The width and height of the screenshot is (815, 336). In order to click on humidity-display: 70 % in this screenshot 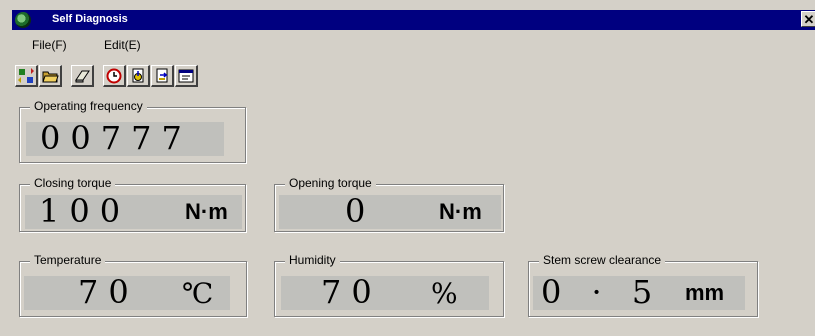, I will do `click(385, 292)`.